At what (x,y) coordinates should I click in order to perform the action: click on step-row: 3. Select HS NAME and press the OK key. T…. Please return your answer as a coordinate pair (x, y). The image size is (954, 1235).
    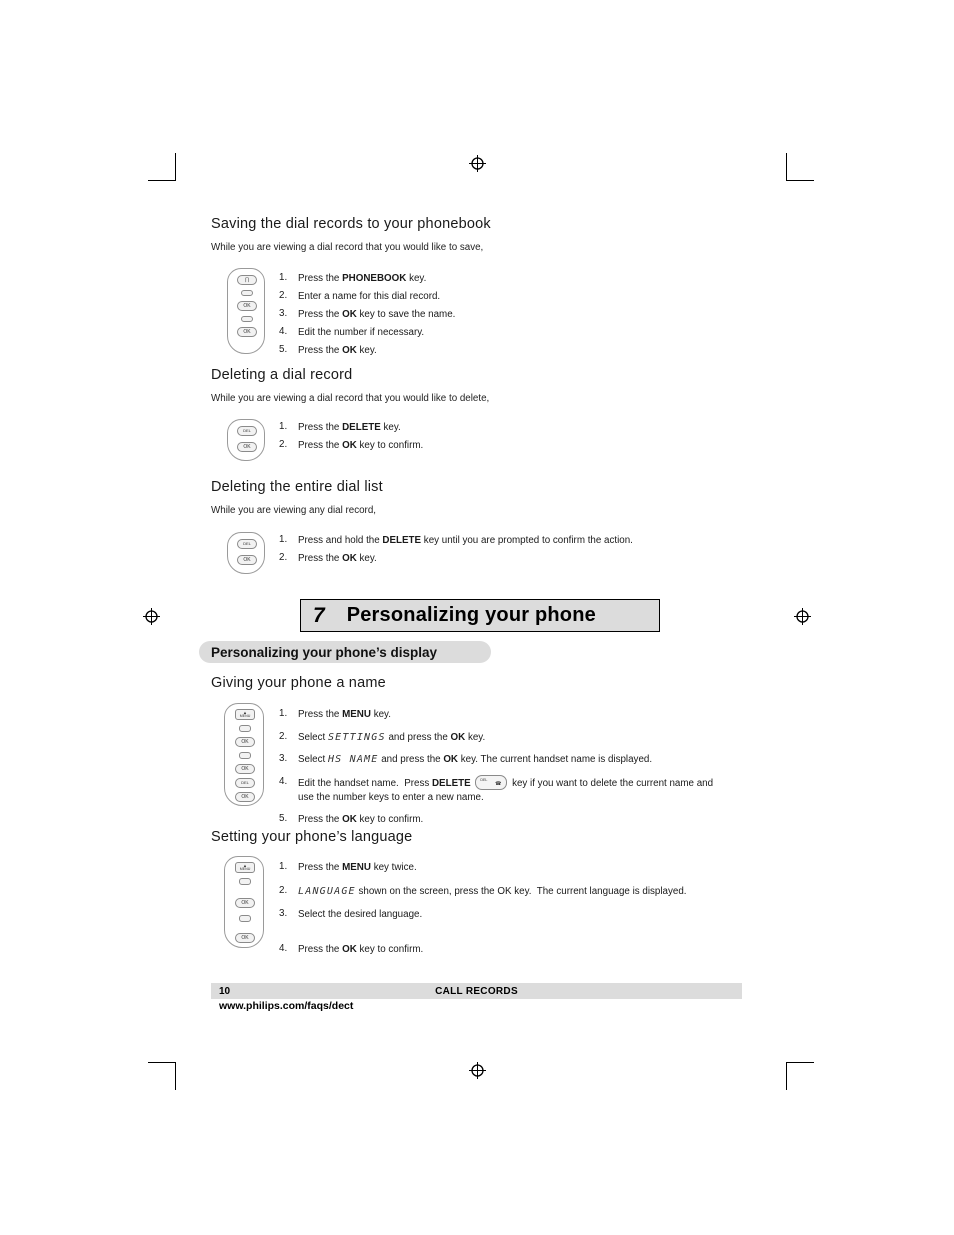
    Looking at the image, I should click on (499, 760).